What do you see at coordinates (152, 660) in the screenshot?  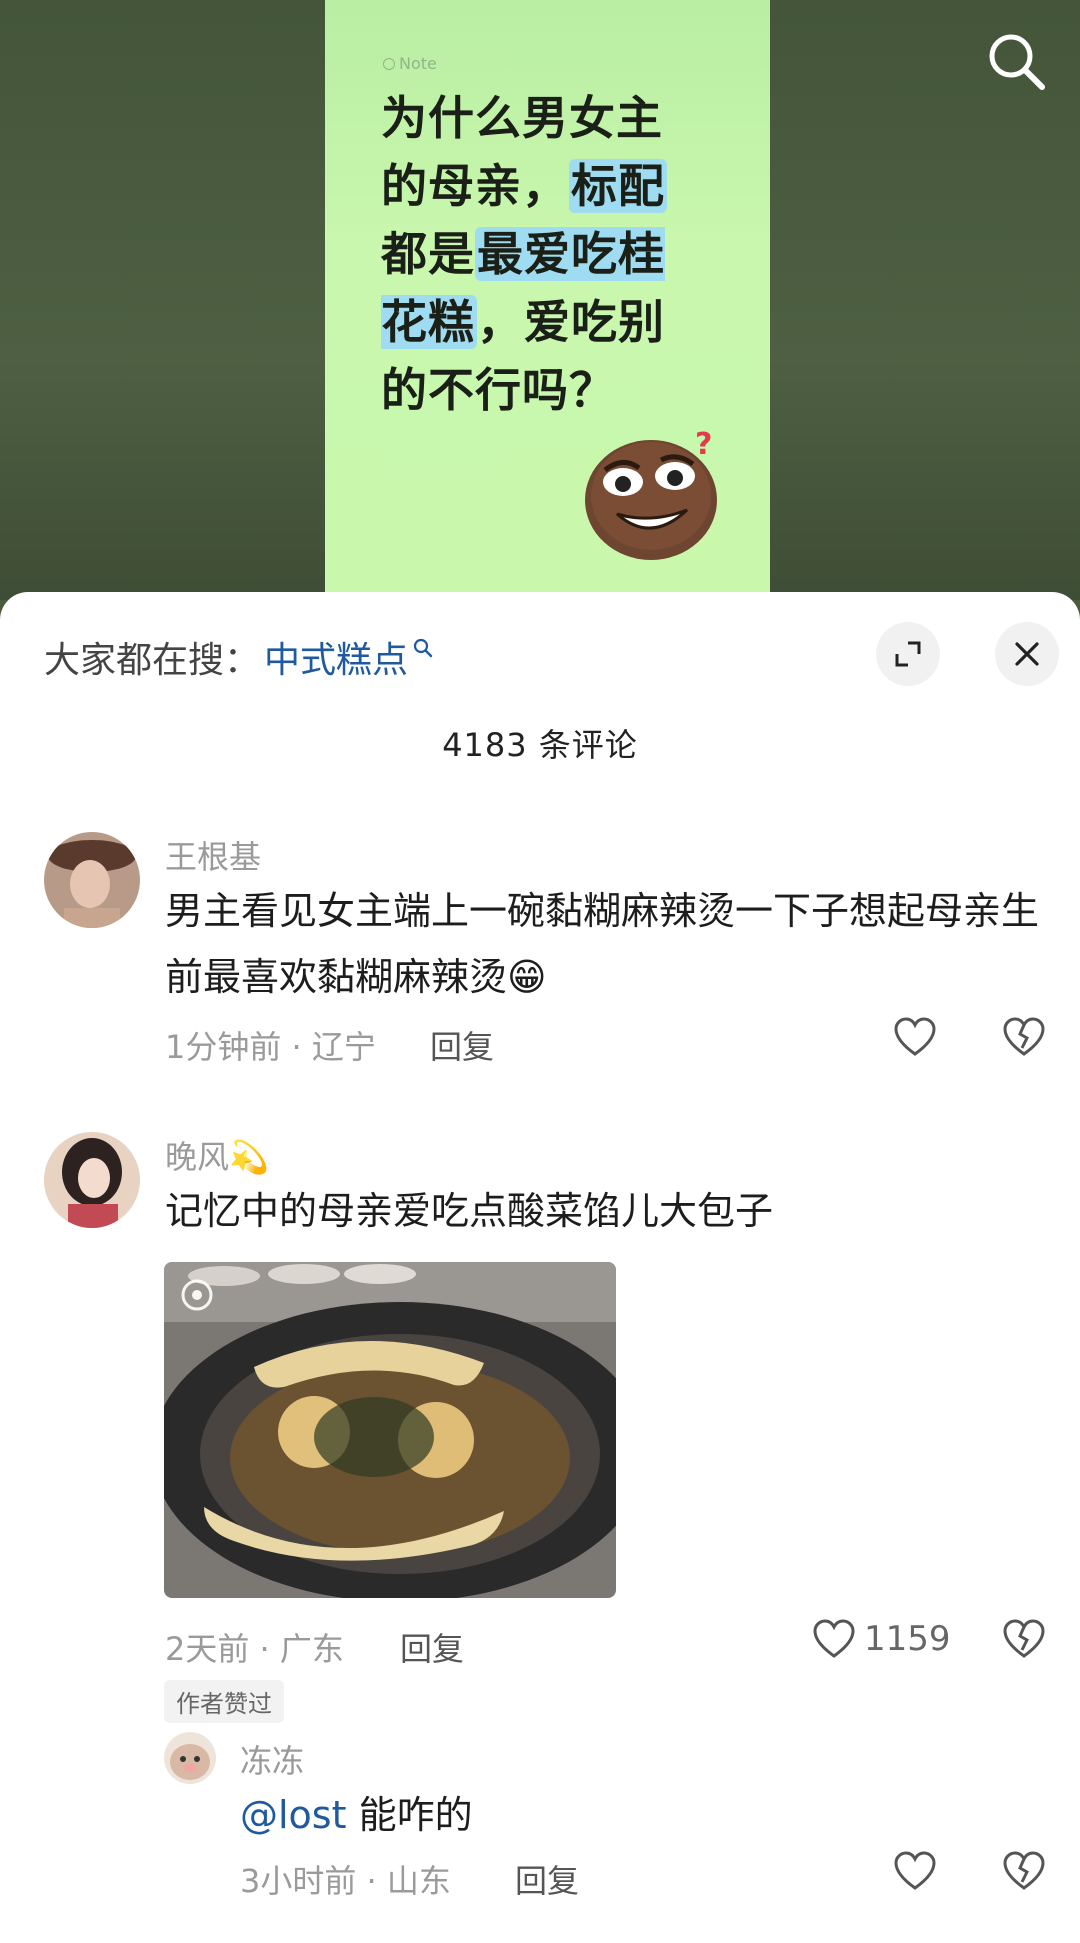 I see `hot-search-prefix: 大家都在搜：` at bounding box center [152, 660].